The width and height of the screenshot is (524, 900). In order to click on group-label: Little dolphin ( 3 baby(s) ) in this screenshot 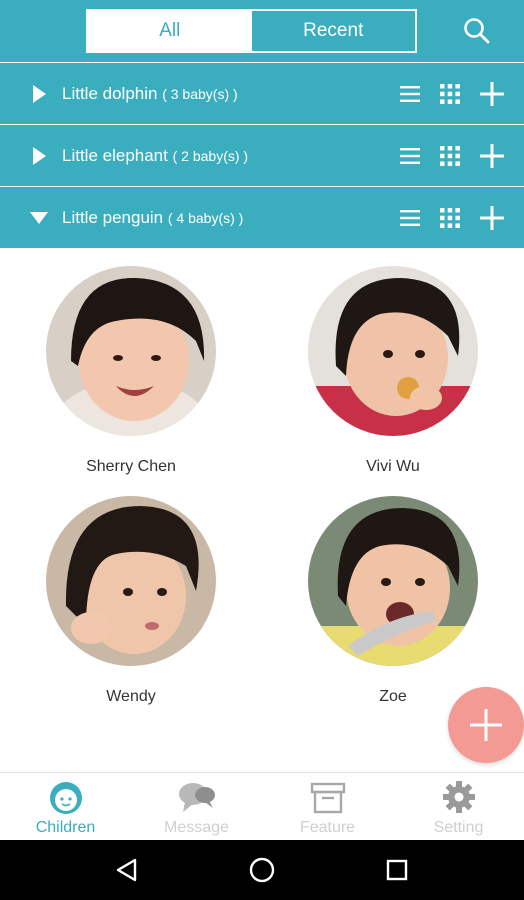, I will do `click(150, 94)`.